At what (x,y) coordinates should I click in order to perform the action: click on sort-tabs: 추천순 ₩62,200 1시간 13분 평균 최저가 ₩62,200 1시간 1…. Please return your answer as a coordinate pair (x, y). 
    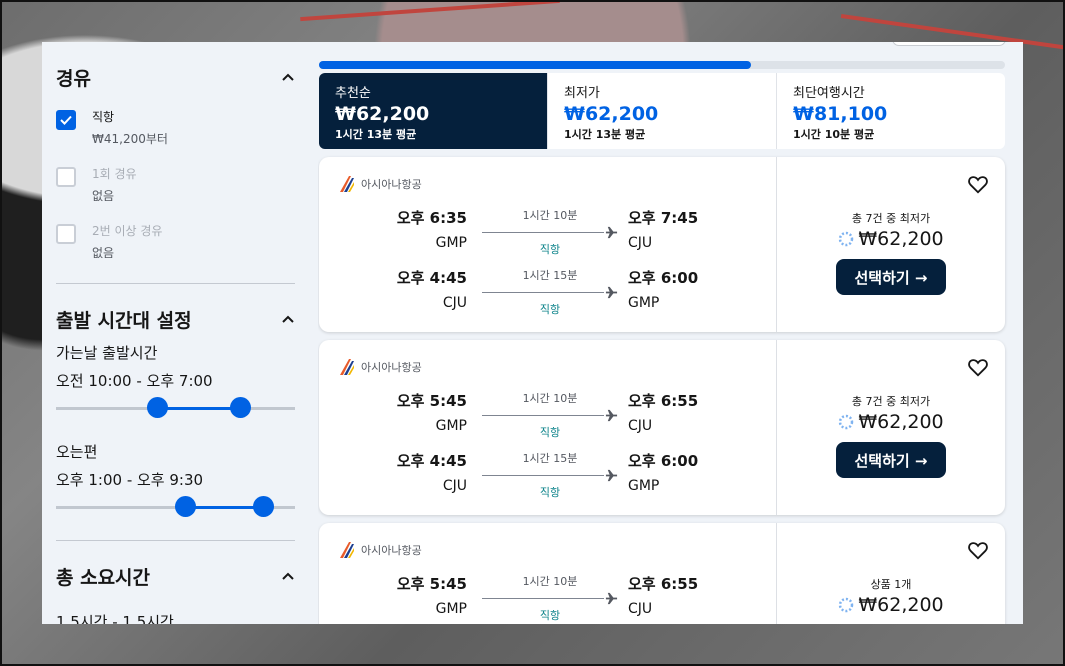
    Looking at the image, I should click on (662, 111).